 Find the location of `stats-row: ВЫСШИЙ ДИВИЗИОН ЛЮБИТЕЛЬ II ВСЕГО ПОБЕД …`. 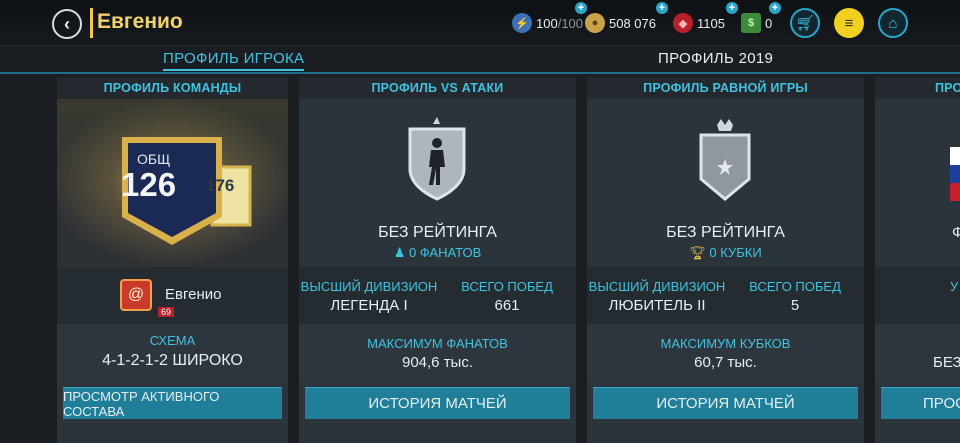

stats-row: ВЫСШИЙ ДИВИЗИОН ЛЮБИТЕЛЬ II ВСЕГО ПОБЕД … is located at coordinates (725, 295).